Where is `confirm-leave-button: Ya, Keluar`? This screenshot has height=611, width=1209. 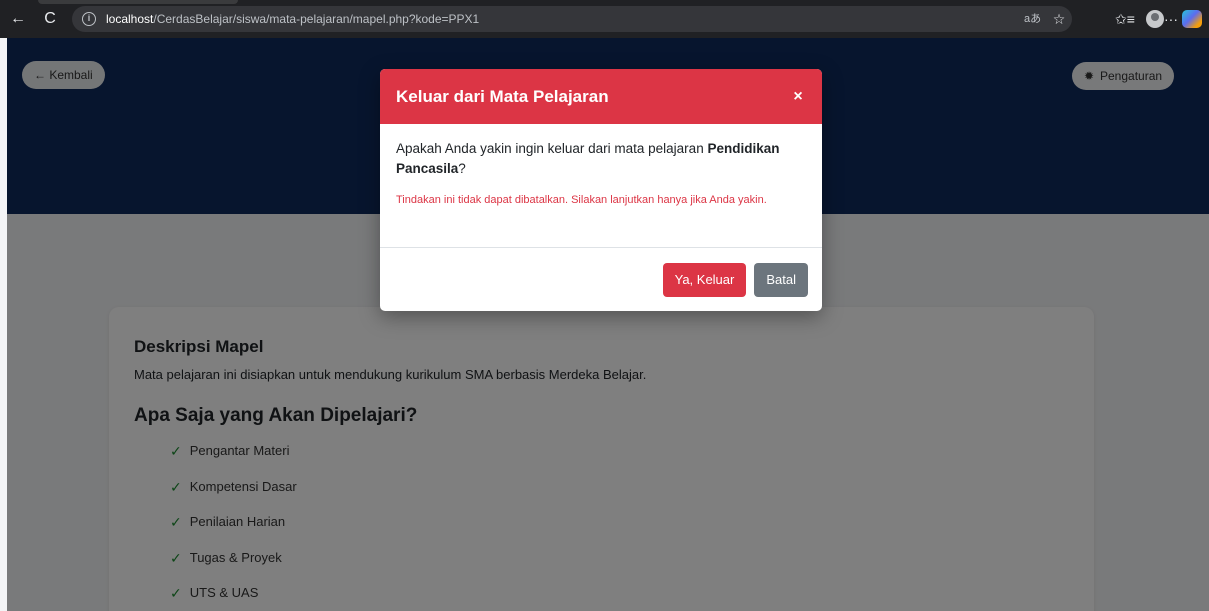 confirm-leave-button: Ya, Keluar is located at coordinates (704, 279).